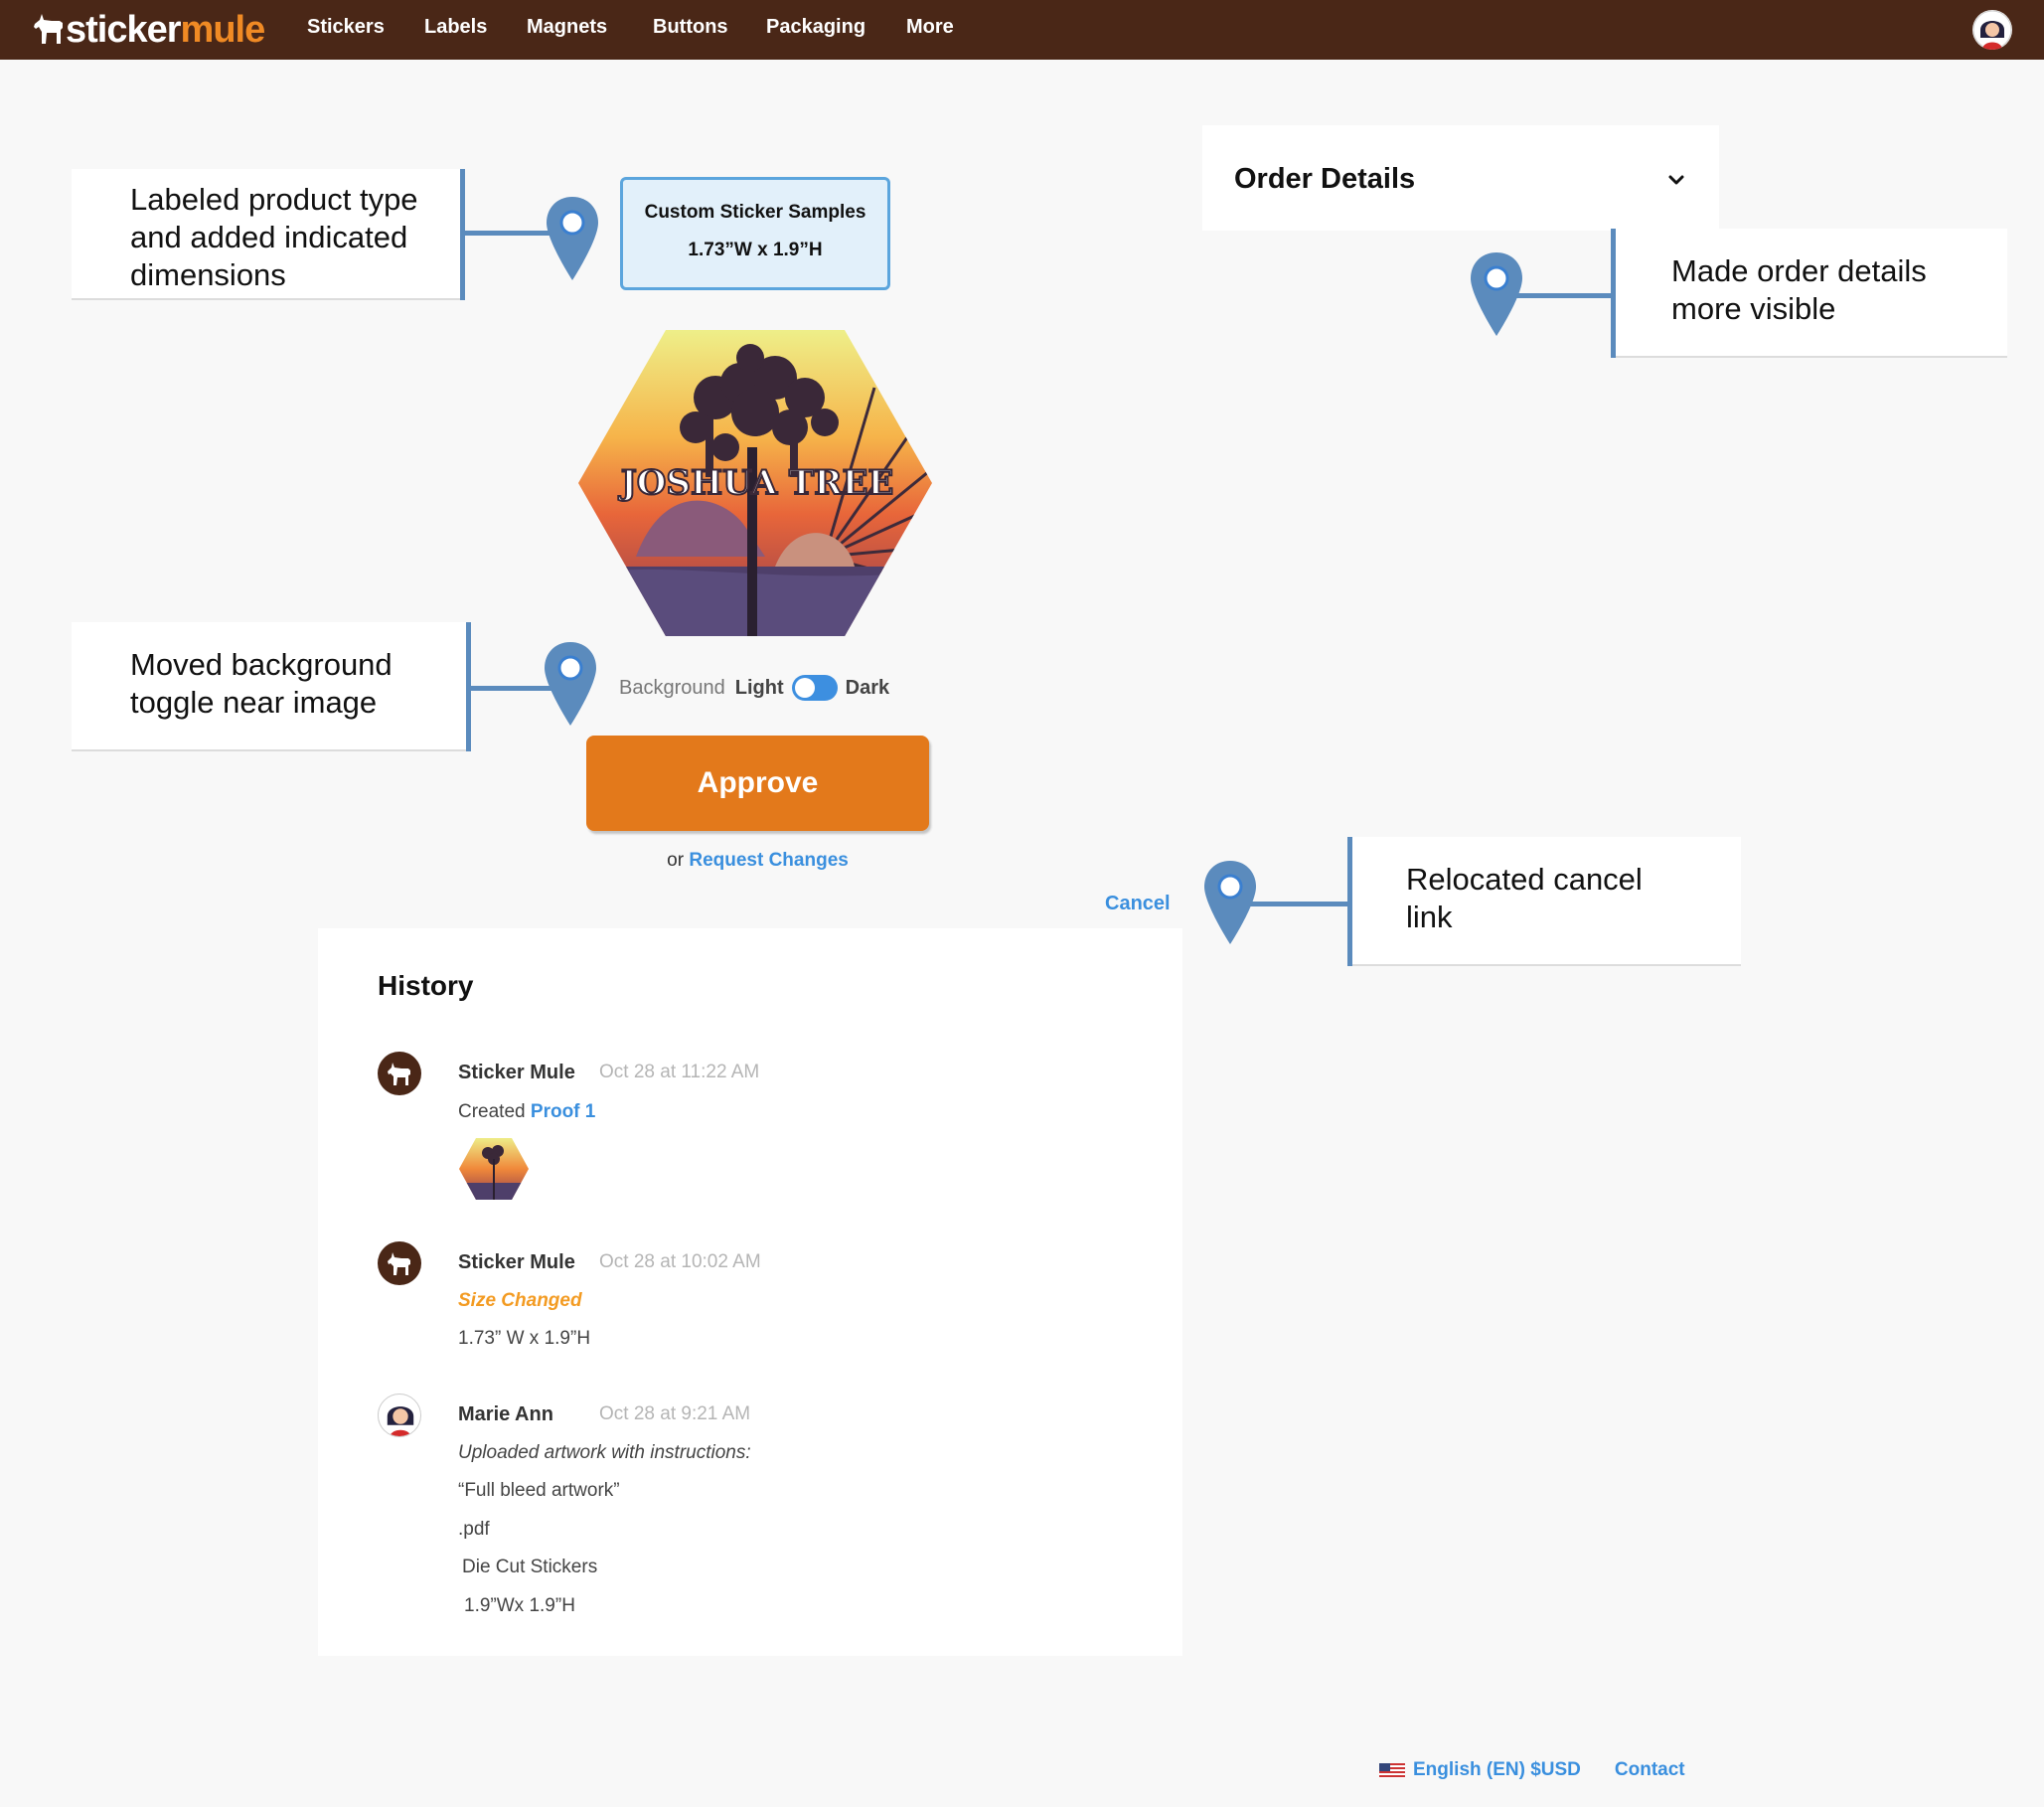 This screenshot has width=2044, height=1807. I want to click on proof-thumbnail, so click(494, 1169).